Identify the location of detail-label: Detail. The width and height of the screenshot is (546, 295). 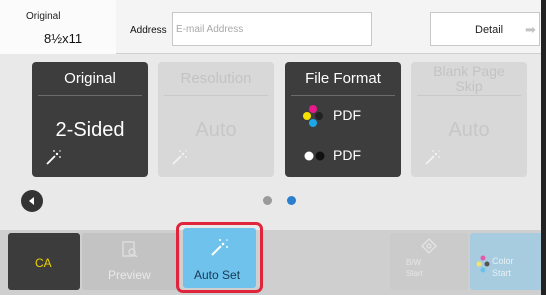
(489, 30).